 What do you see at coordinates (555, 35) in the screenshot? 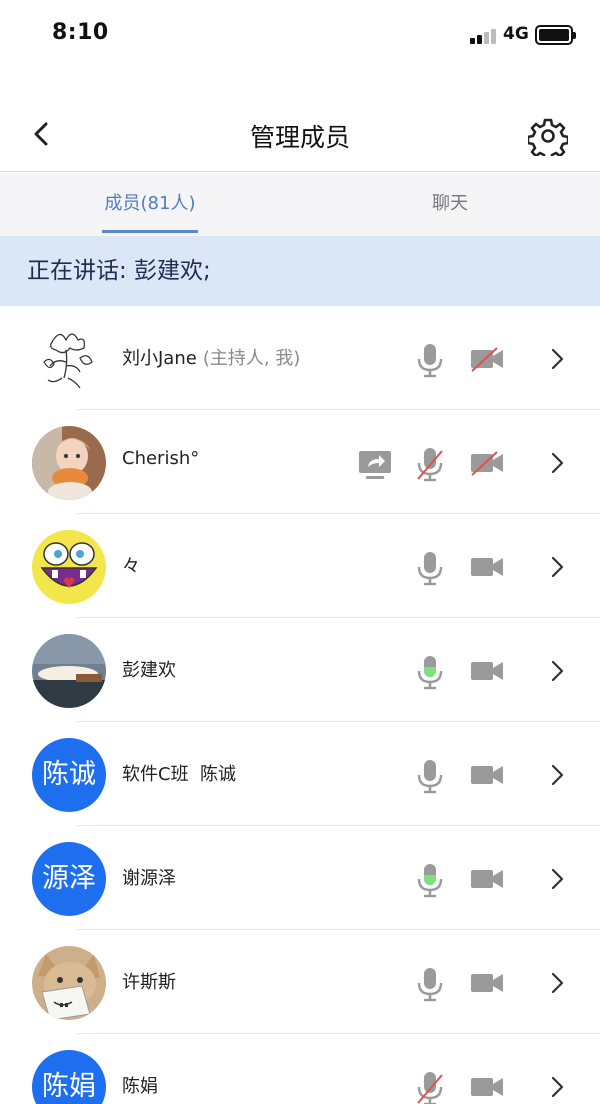
I see `battery-icon` at bounding box center [555, 35].